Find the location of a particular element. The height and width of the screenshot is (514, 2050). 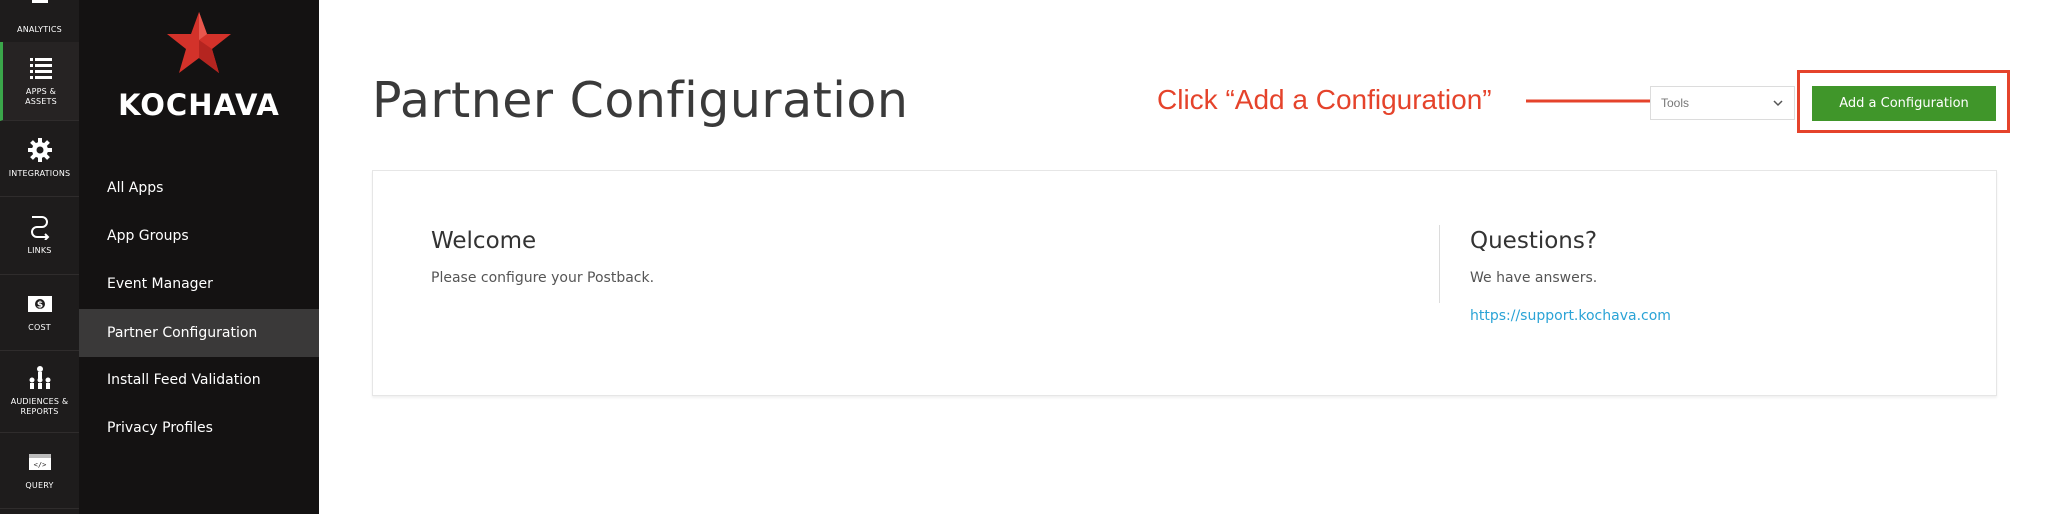

code-icon: </> is located at coordinates (40, 462).